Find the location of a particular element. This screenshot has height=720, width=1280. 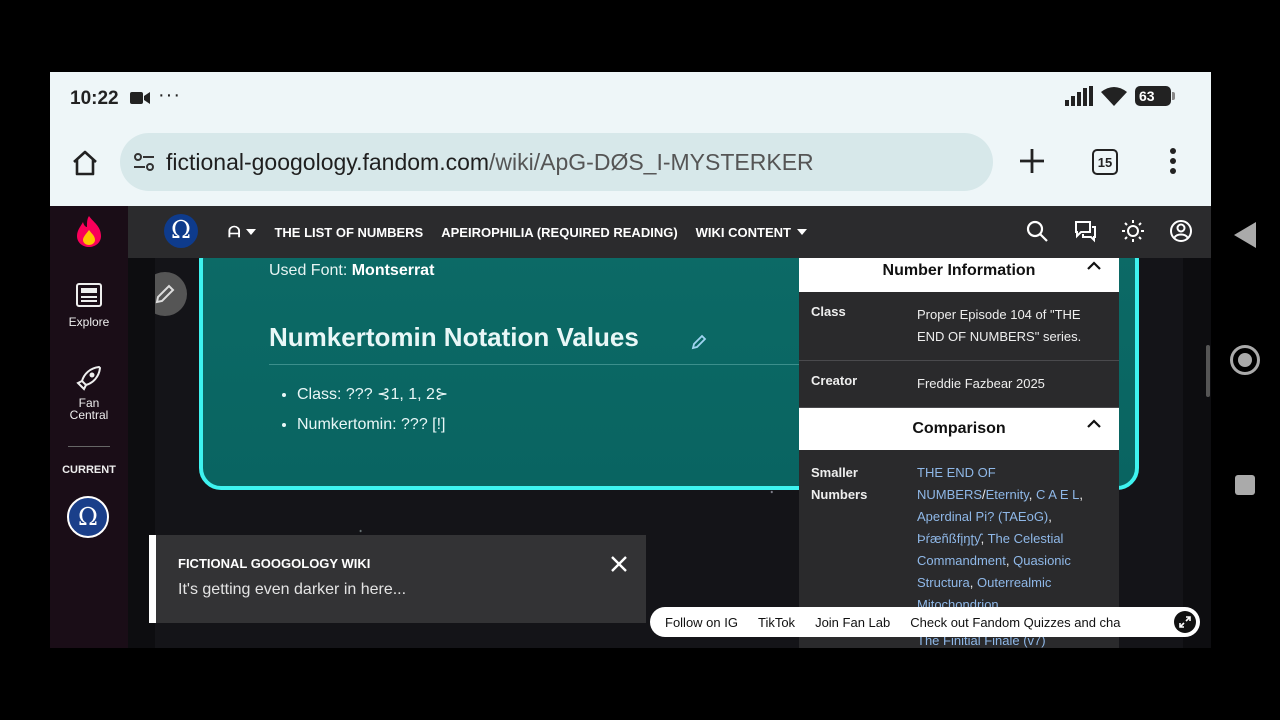

used-font-line: Used Font: Montserrat is located at coordinates (351, 271).